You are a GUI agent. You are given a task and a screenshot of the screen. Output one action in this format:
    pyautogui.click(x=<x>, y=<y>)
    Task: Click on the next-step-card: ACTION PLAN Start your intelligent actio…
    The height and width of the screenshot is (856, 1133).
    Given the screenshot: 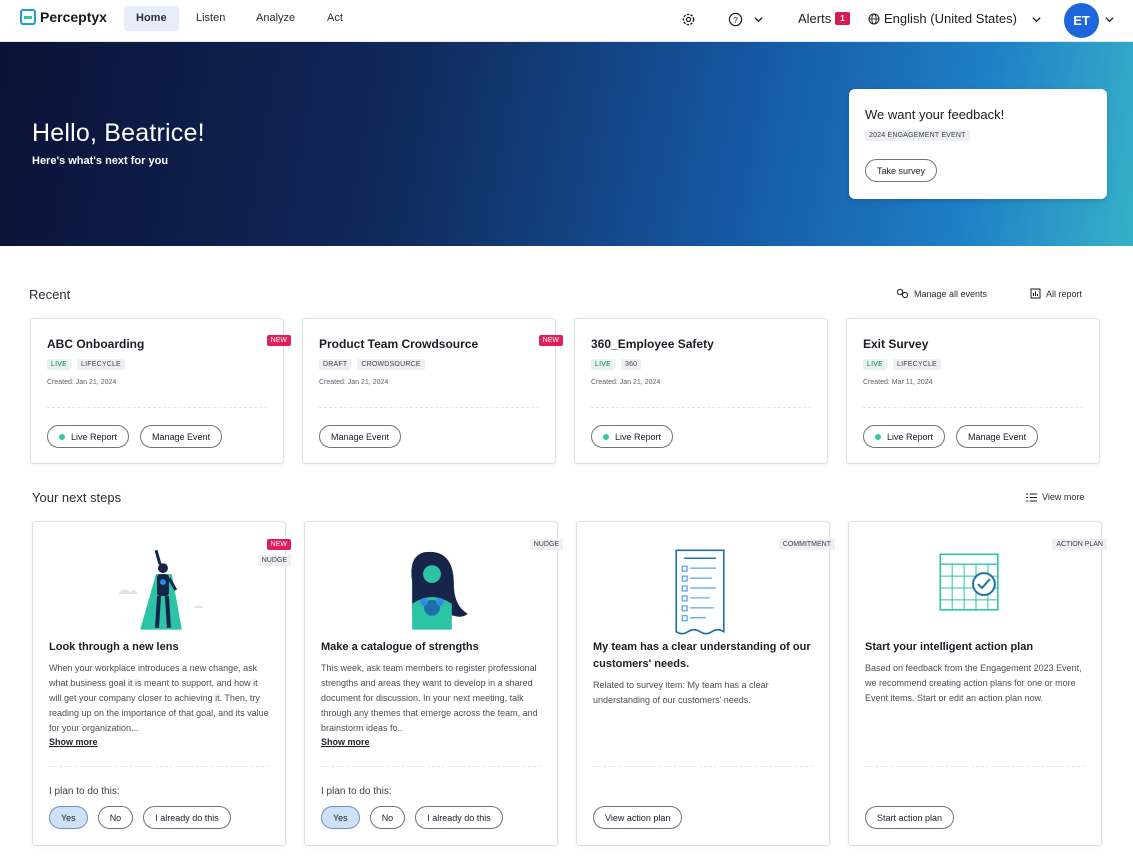 What is the action you would take?
    pyautogui.click(x=977, y=683)
    